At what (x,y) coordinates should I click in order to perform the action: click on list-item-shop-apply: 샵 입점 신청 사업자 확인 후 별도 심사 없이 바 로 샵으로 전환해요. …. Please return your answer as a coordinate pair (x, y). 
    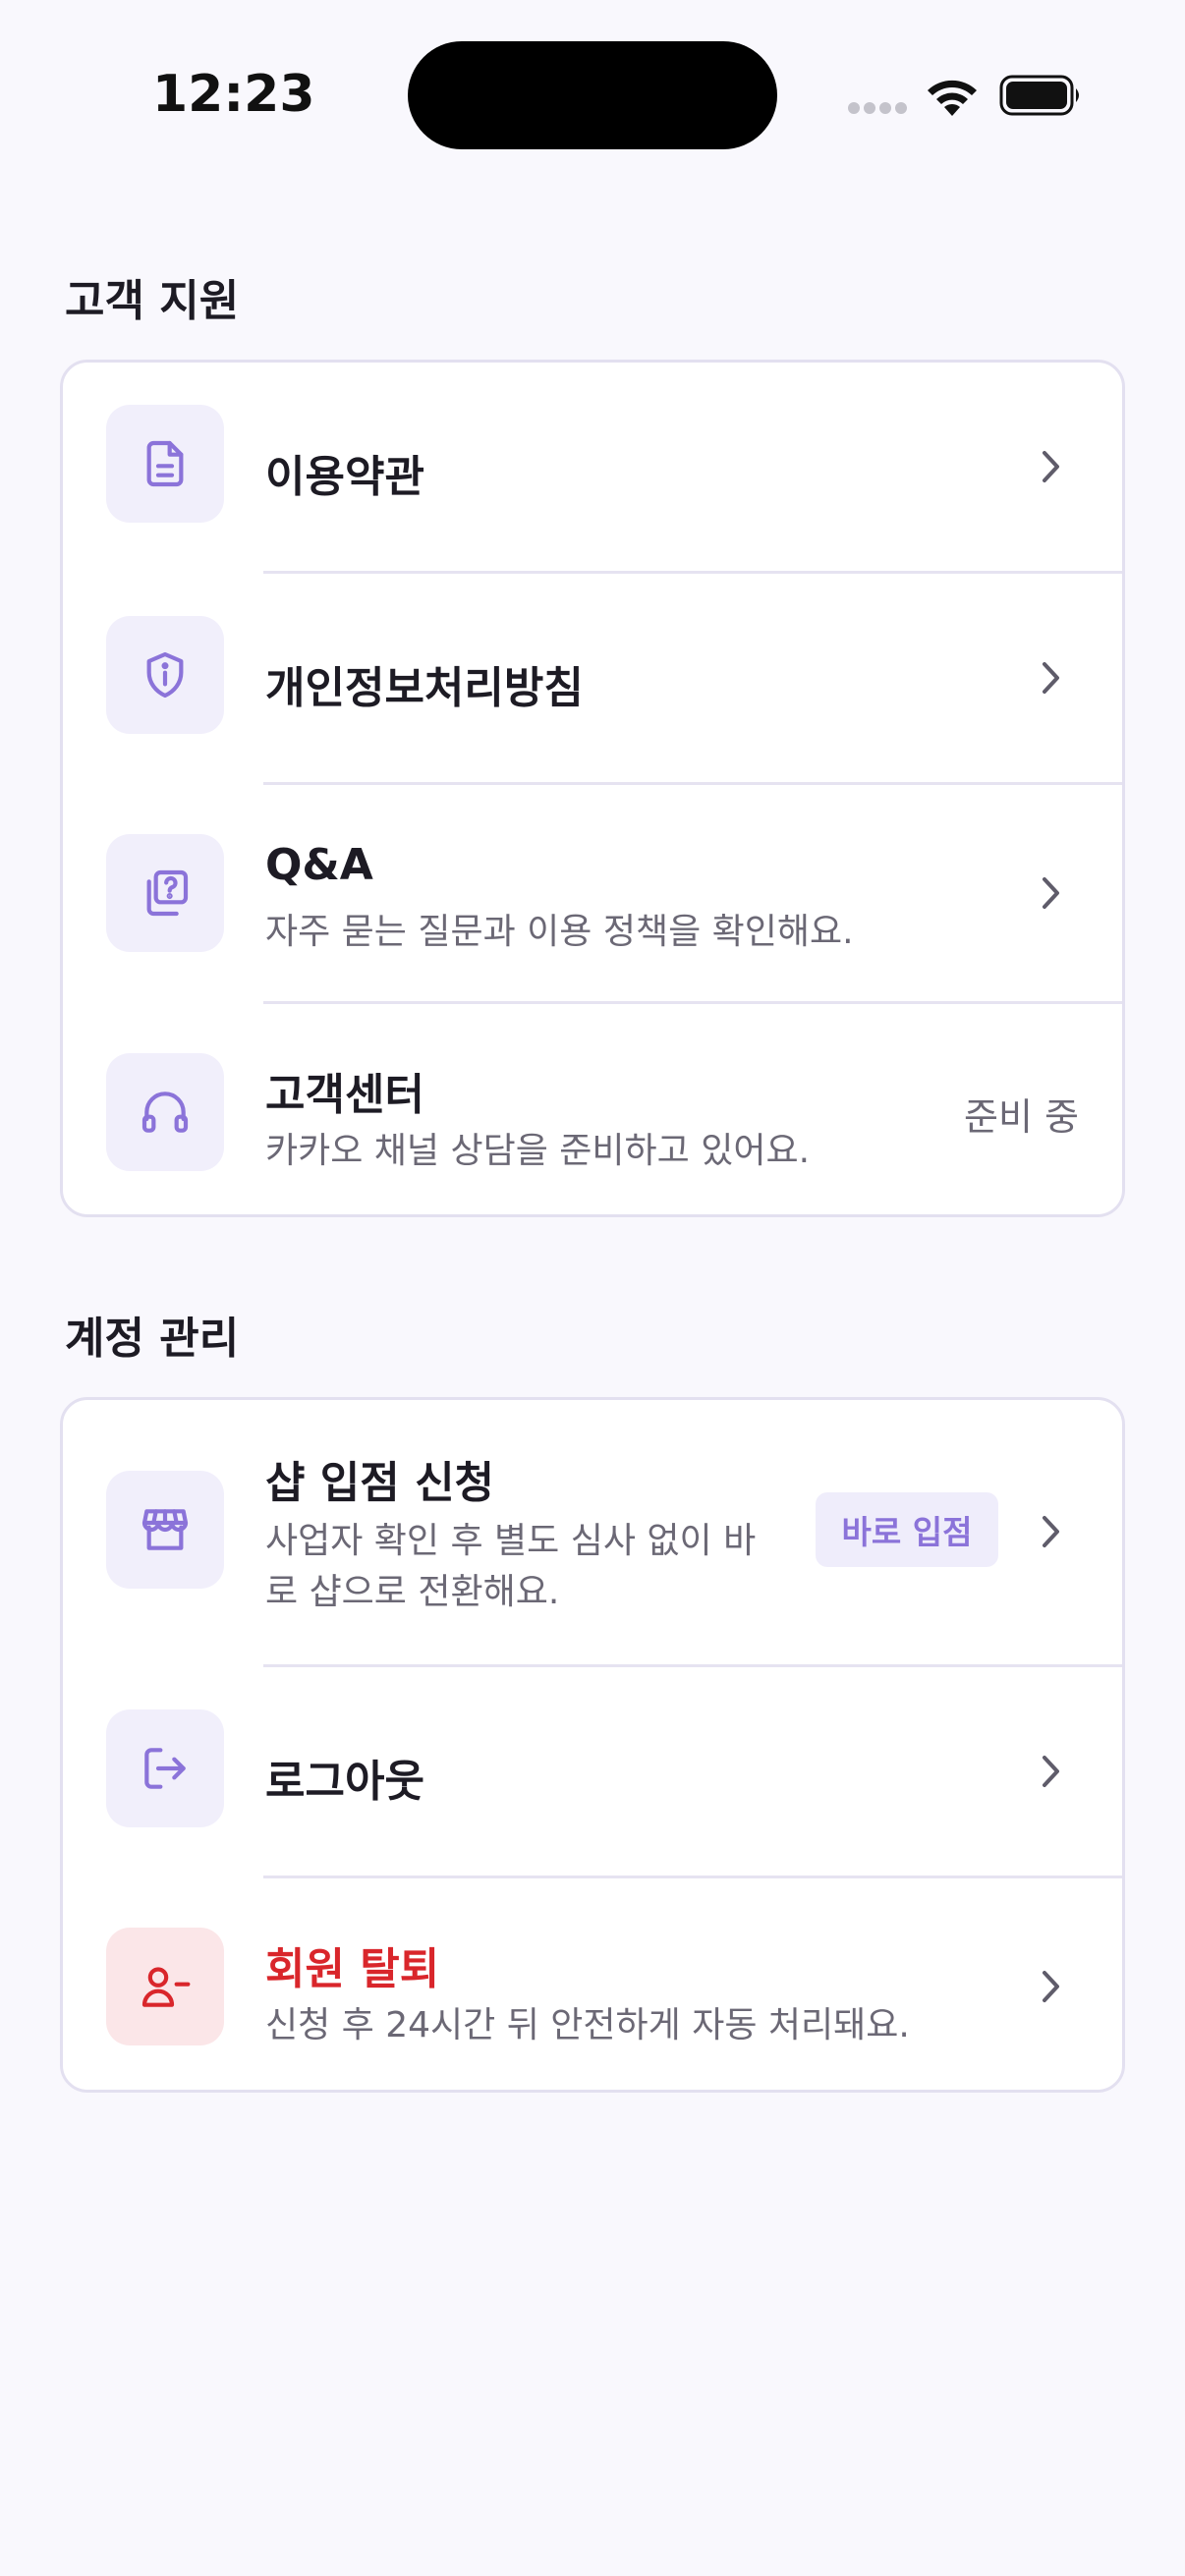
    Looking at the image, I should click on (592, 1532).